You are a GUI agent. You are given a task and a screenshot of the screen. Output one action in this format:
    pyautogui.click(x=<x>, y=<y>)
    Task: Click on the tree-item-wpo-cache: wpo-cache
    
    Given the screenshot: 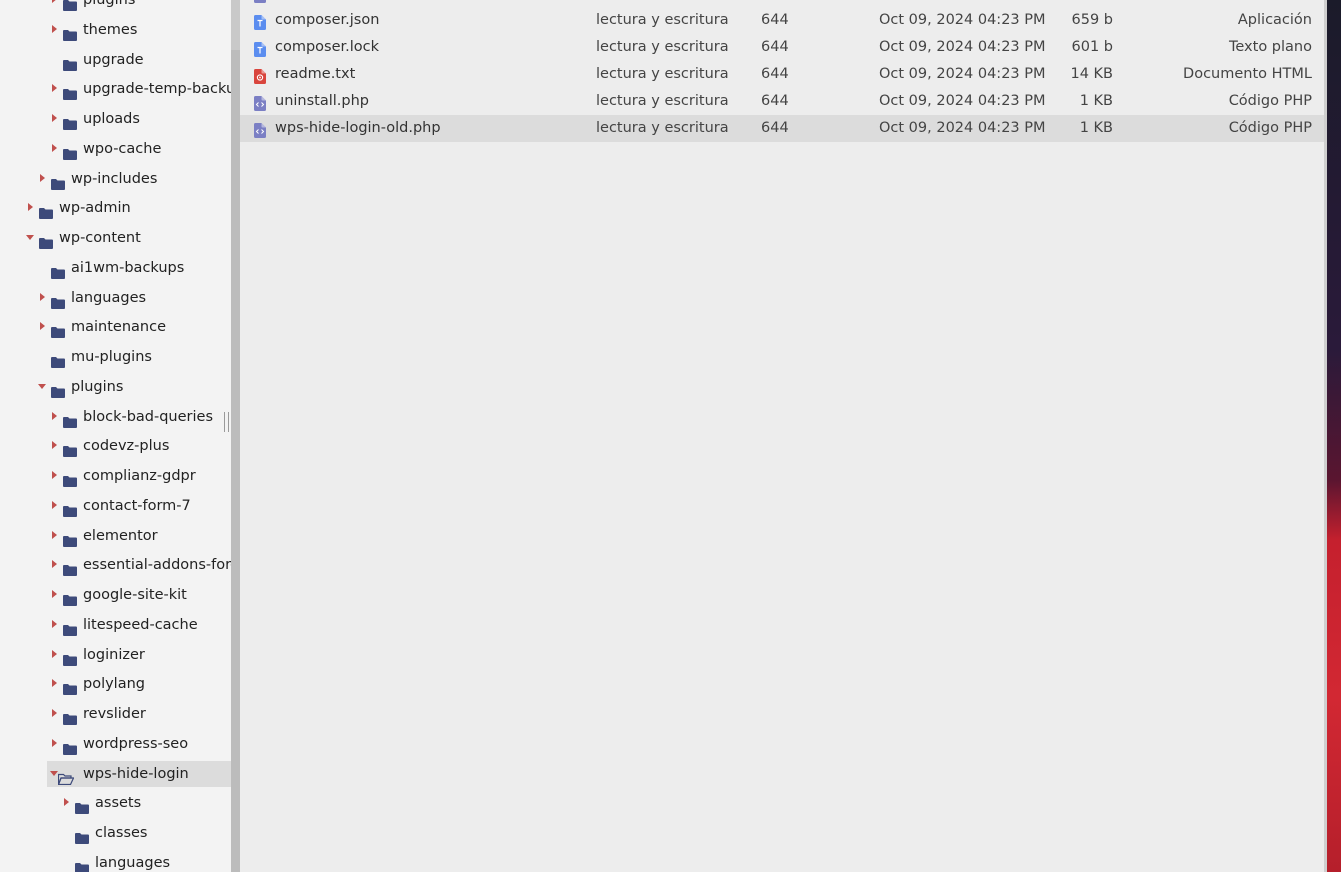 What is the action you would take?
    pyautogui.click(x=115, y=149)
    